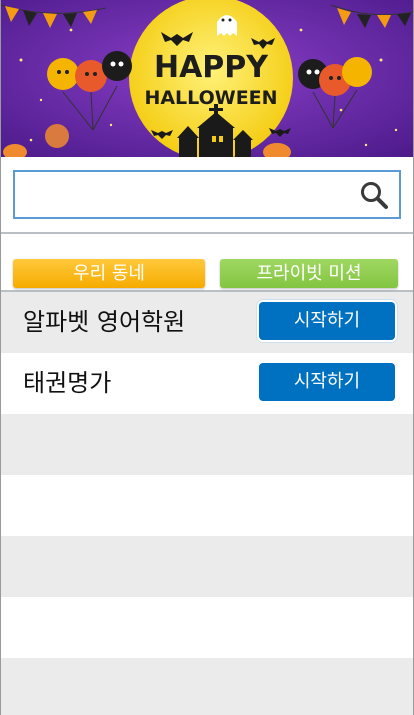 The width and height of the screenshot is (414, 715). Describe the element at coordinates (207, 383) in the screenshot. I see `list-item: 태권명가 시작하기` at that location.